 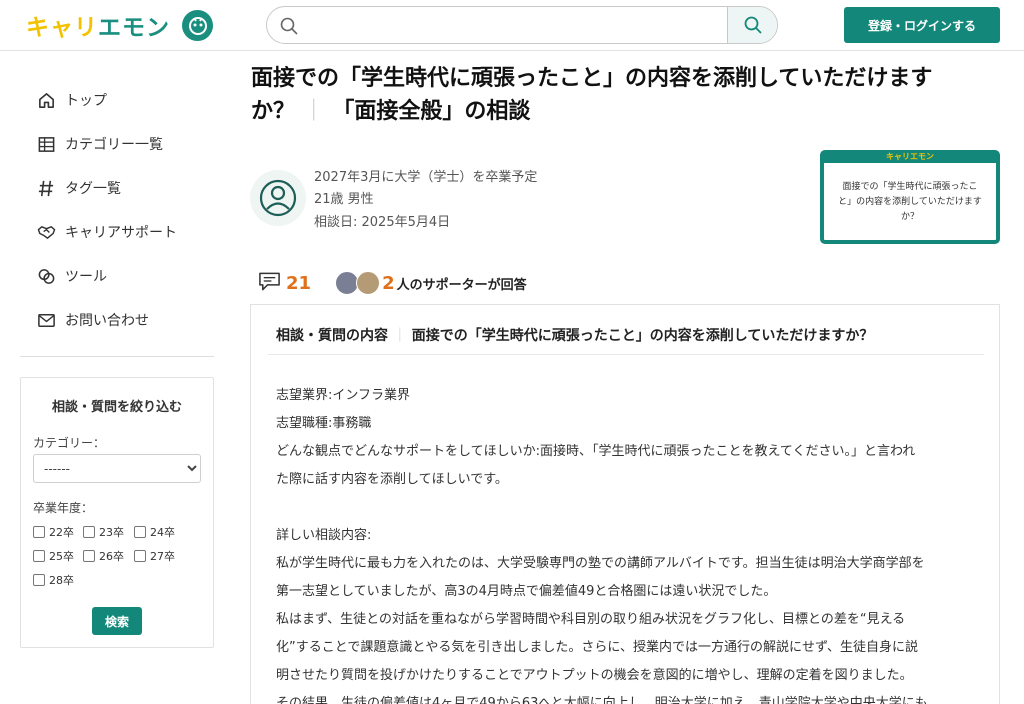 What do you see at coordinates (344, 199) in the screenshot?
I see `asker-profile: 21歳 男性` at bounding box center [344, 199].